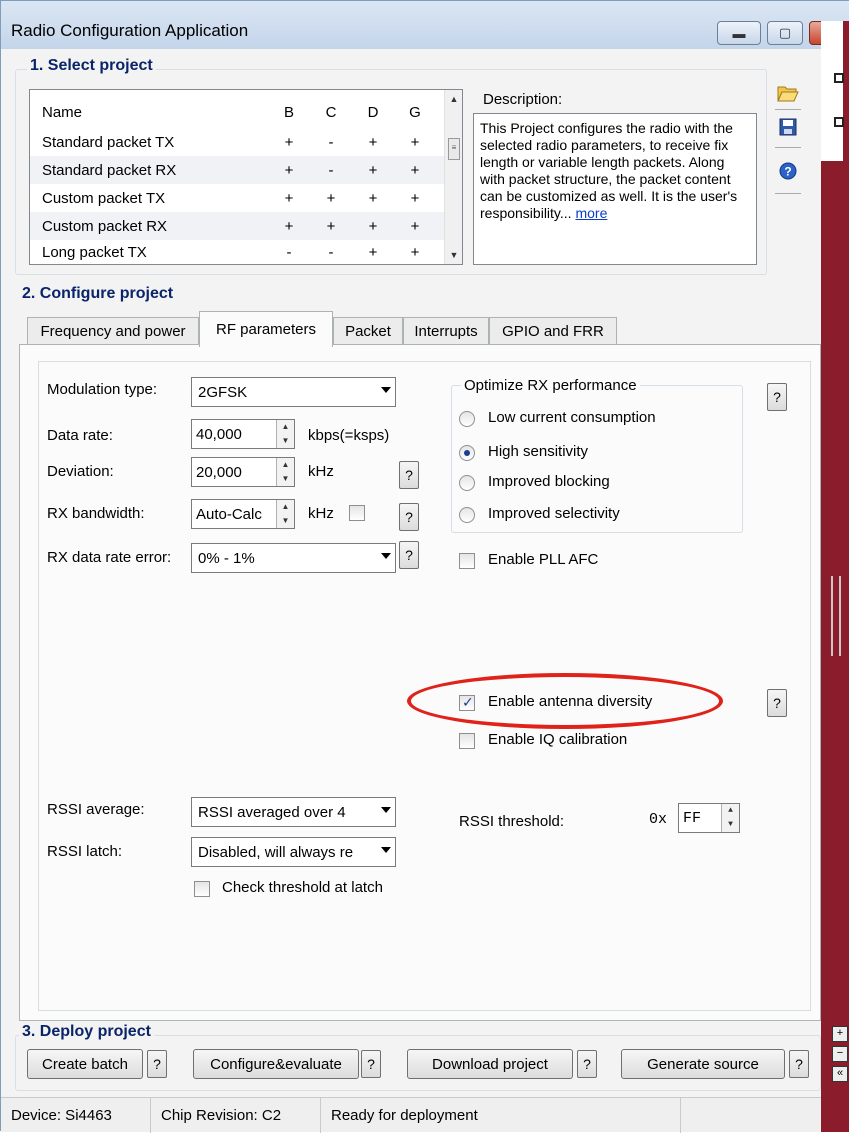 This screenshot has height=1133, width=849. What do you see at coordinates (289, 112) in the screenshot?
I see `column-header-b: B` at bounding box center [289, 112].